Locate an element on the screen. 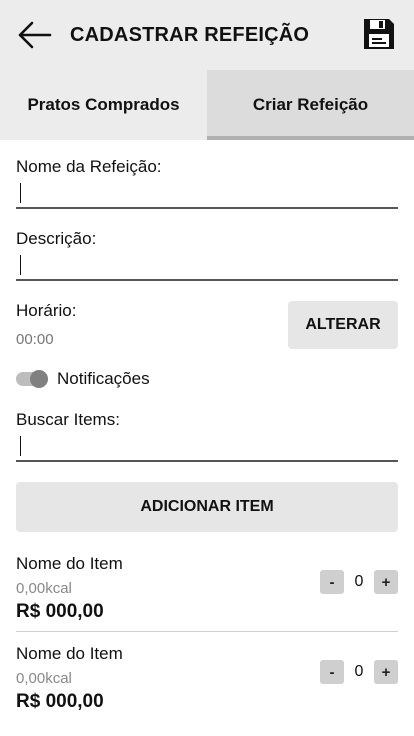 The image size is (414, 736). description-label: Descrição: is located at coordinates (56, 238).